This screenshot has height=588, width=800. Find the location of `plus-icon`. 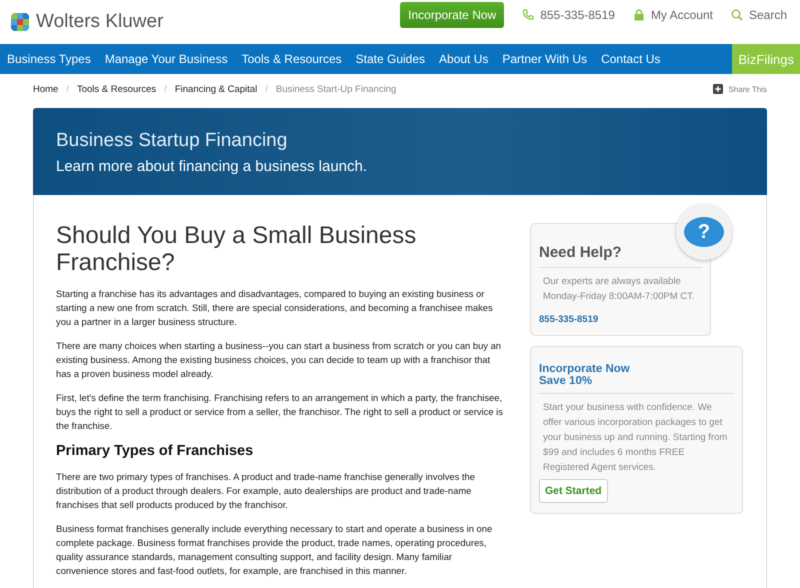

plus-icon is located at coordinates (718, 89).